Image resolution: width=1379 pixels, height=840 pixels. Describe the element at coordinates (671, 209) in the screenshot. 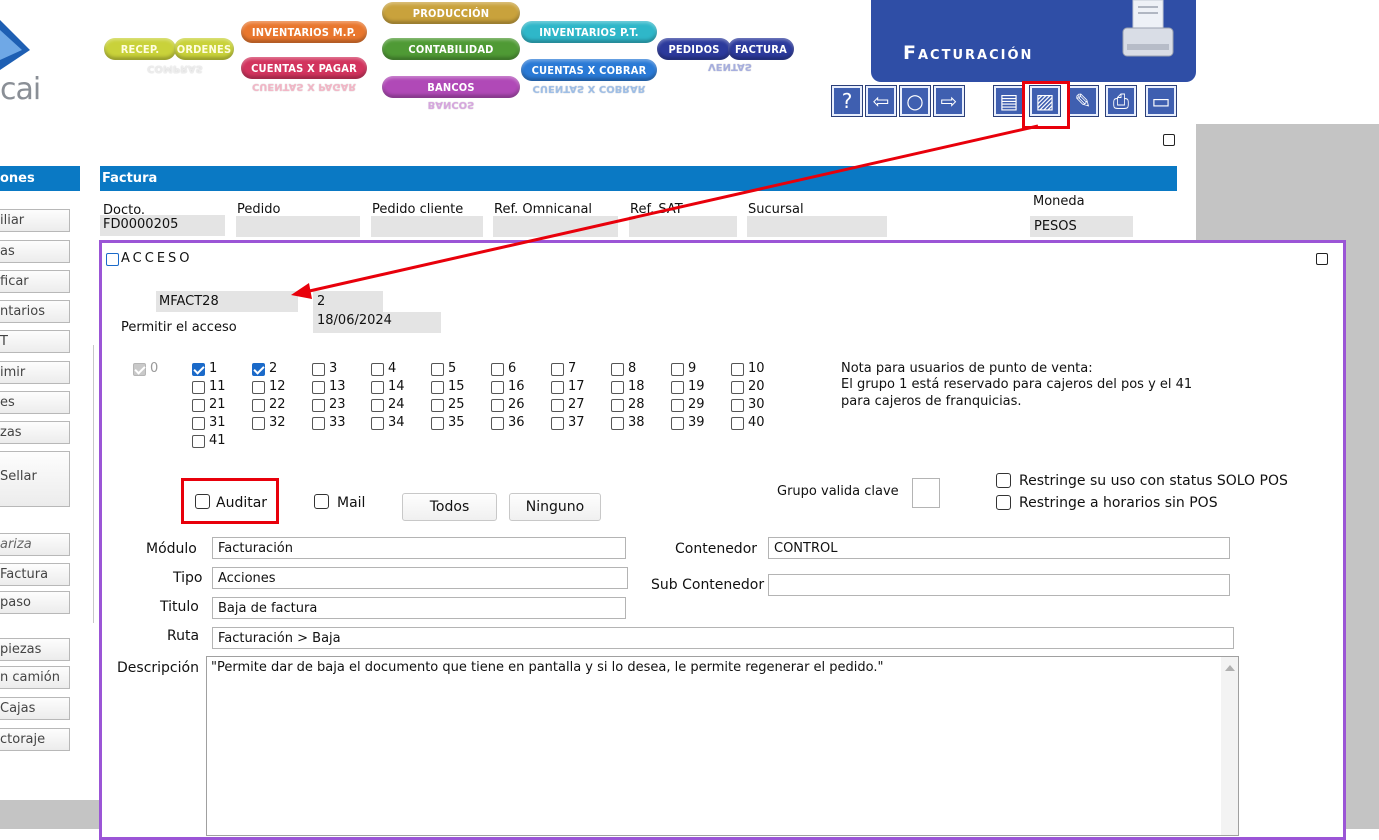

I see `annotation-arrow-line` at that location.